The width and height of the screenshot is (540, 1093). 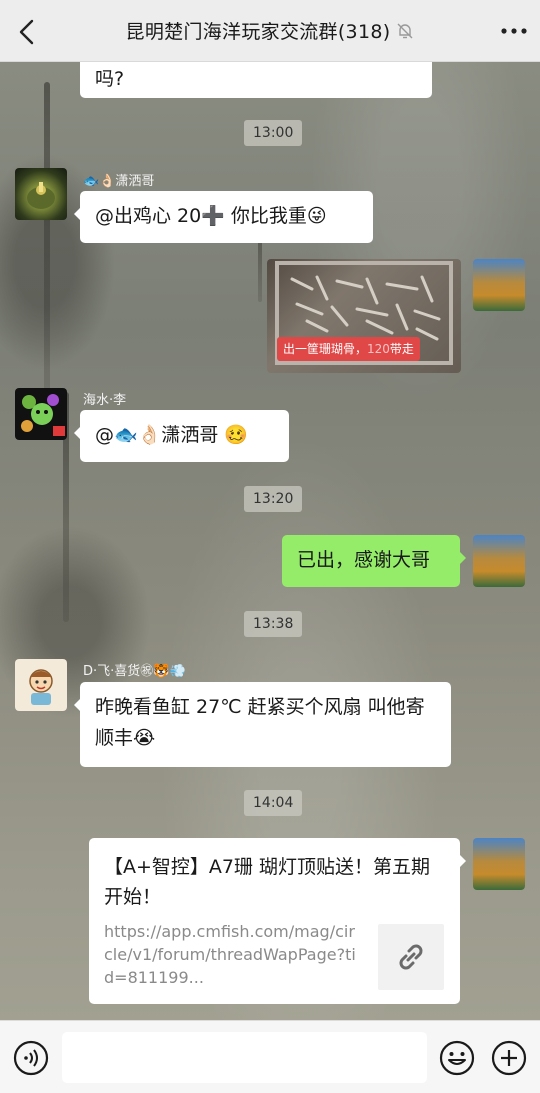 What do you see at coordinates (134, 671) in the screenshot?
I see `sender-name: D·飞·喜货㊗🐯💨` at bounding box center [134, 671].